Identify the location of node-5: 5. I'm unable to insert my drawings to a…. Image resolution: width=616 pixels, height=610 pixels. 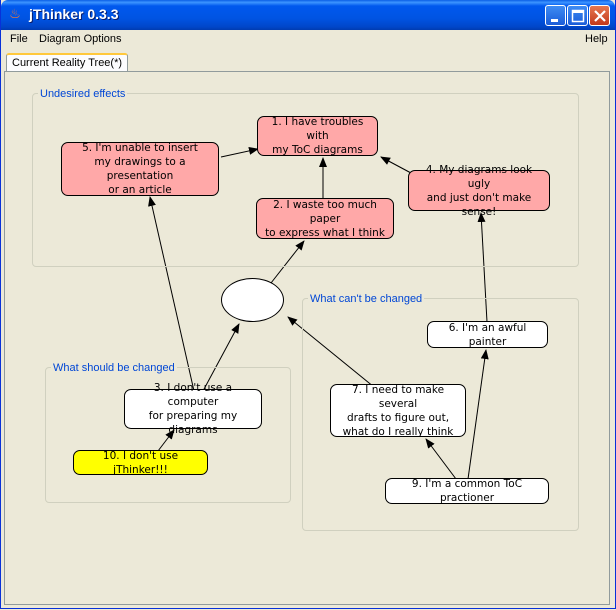
(140, 169).